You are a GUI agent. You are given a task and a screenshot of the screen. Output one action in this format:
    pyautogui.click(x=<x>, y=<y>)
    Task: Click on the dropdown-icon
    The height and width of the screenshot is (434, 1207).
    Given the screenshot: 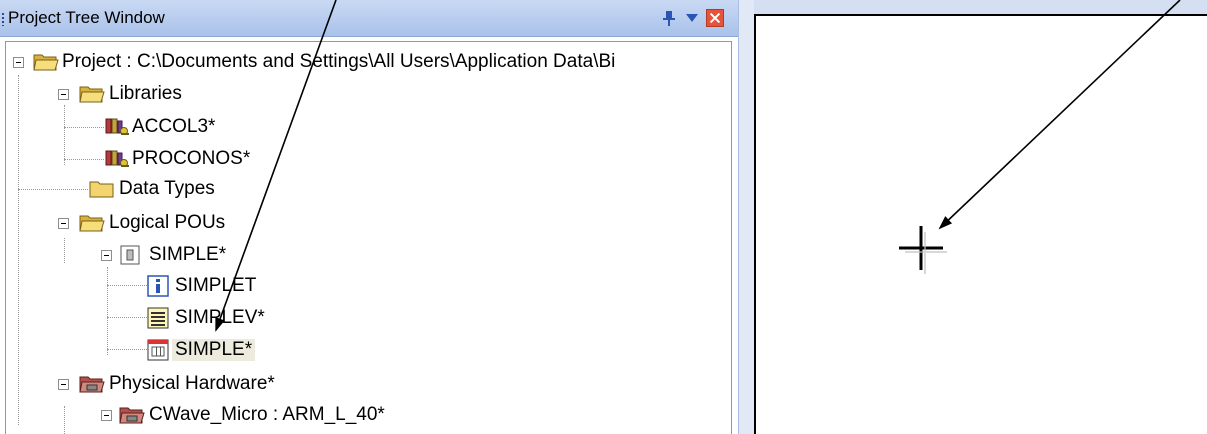 What is the action you would take?
    pyautogui.click(x=692, y=18)
    